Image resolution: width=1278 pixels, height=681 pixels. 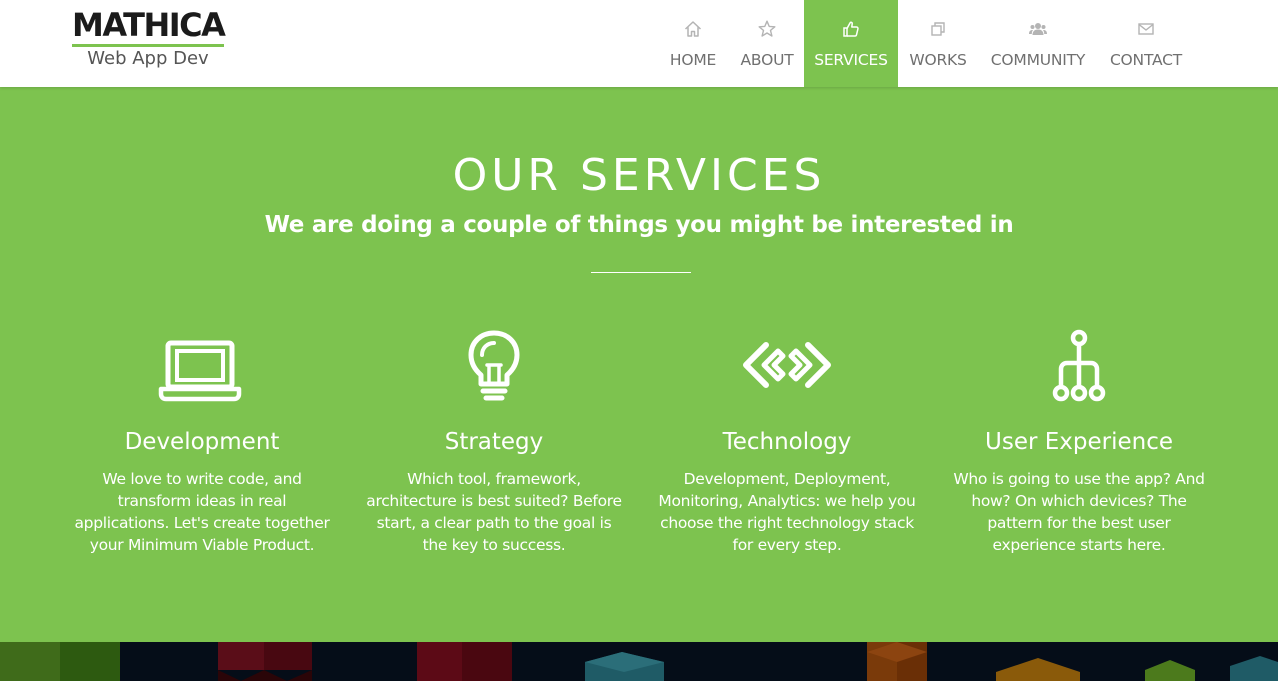 I want to click on copy-icon, so click(x=938, y=29).